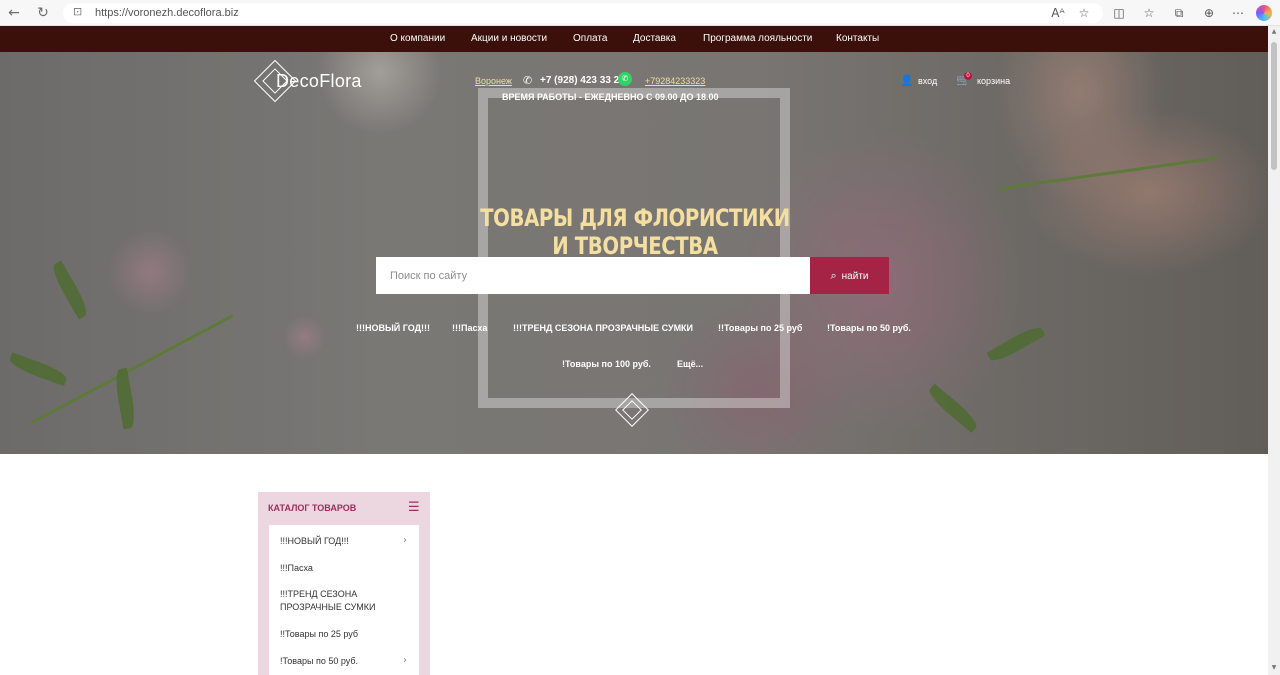 The height and width of the screenshot is (675, 1280). I want to click on search-button-label: найти, so click(855, 276).